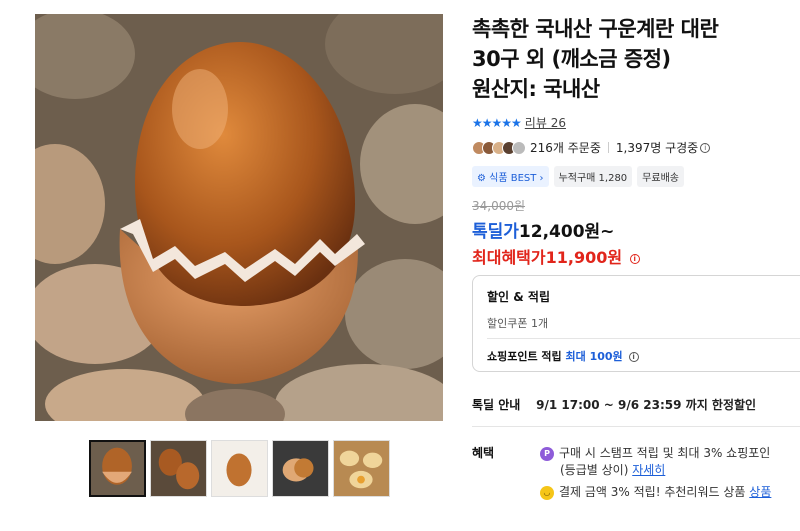 The width and height of the screenshot is (800, 531). Describe the element at coordinates (642, 323) in the screenshot. I see `coupon-count: 할인쿠폰 1개` at that location.